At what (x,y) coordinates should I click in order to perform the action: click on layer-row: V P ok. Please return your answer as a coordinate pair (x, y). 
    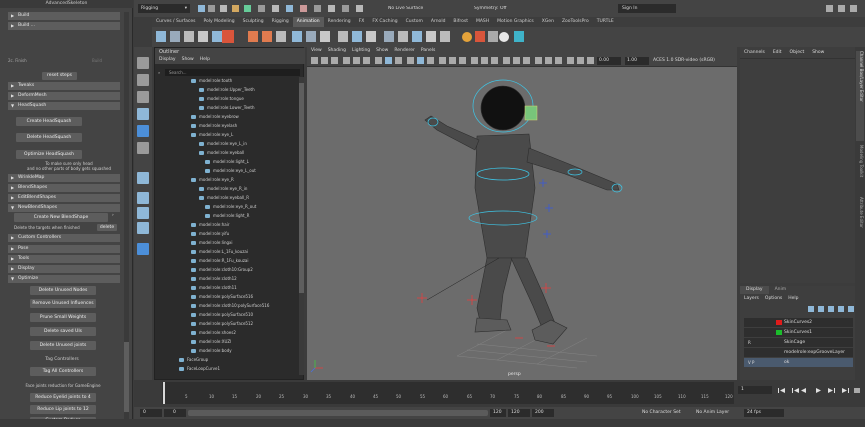
    Looking at the image, I should click on (798, 362).